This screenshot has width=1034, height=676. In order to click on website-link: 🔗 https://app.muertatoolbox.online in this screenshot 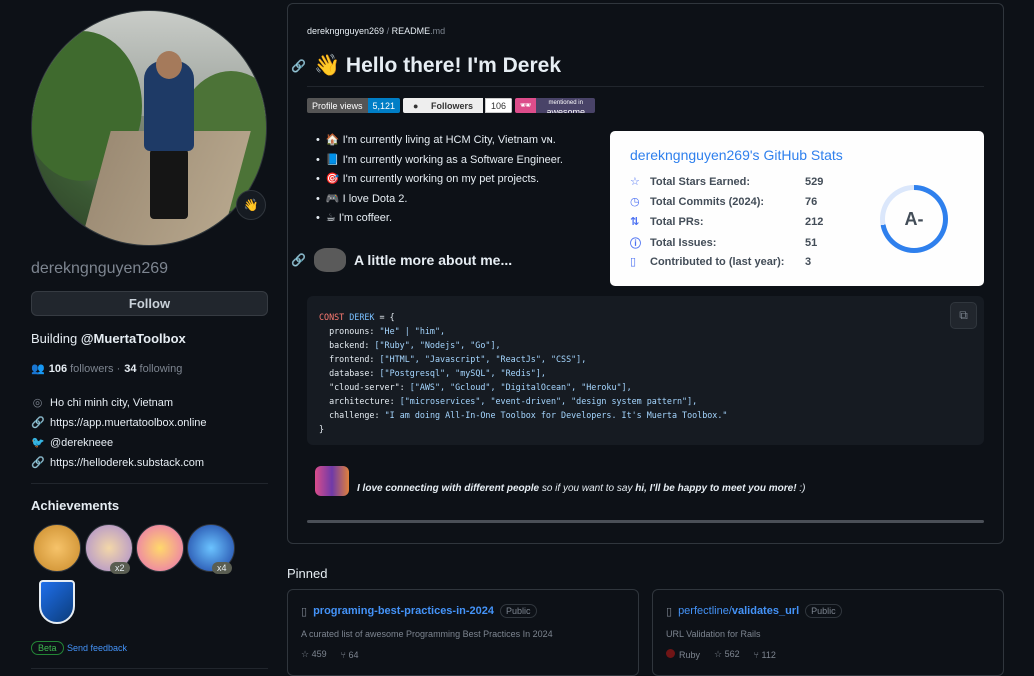, I will do `click(119, 423)`.